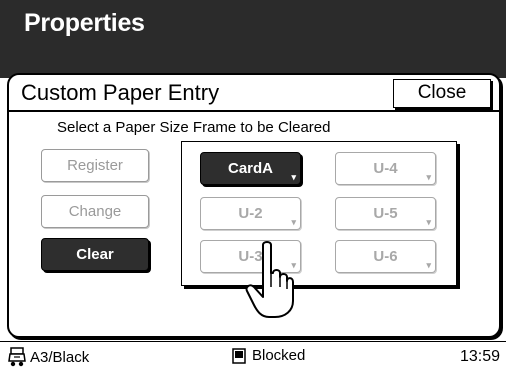 The width and height of the screenshot is (506, 374). Describe the element at coordinates (95, 254) in the screenshot. I see `clear-button: Clear` at that location.